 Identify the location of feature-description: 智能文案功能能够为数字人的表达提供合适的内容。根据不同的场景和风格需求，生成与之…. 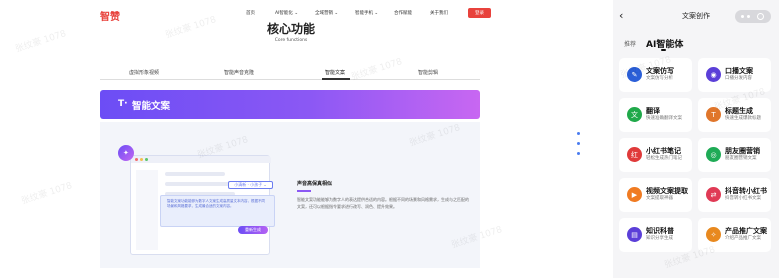
(383, 203).